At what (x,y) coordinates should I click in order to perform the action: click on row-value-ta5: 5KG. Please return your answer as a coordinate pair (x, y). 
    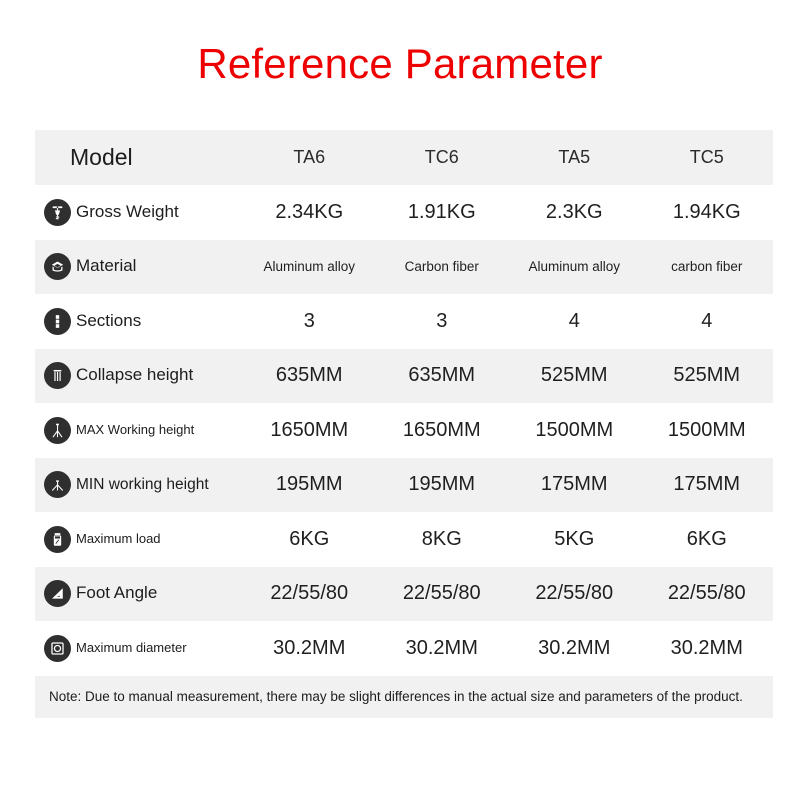
    Looking at the image, I should click on (574, 538).